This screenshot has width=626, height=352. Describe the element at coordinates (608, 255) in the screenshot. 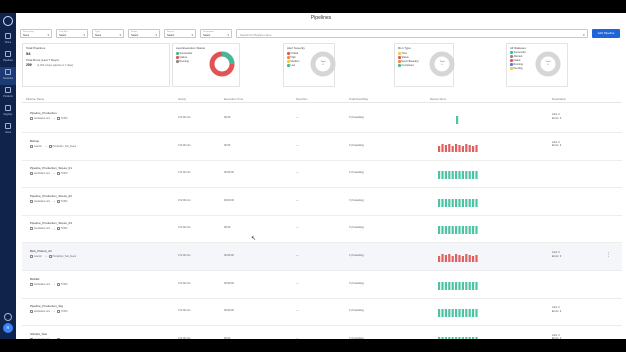

I see `more-options-icon: ⋮` at that location.